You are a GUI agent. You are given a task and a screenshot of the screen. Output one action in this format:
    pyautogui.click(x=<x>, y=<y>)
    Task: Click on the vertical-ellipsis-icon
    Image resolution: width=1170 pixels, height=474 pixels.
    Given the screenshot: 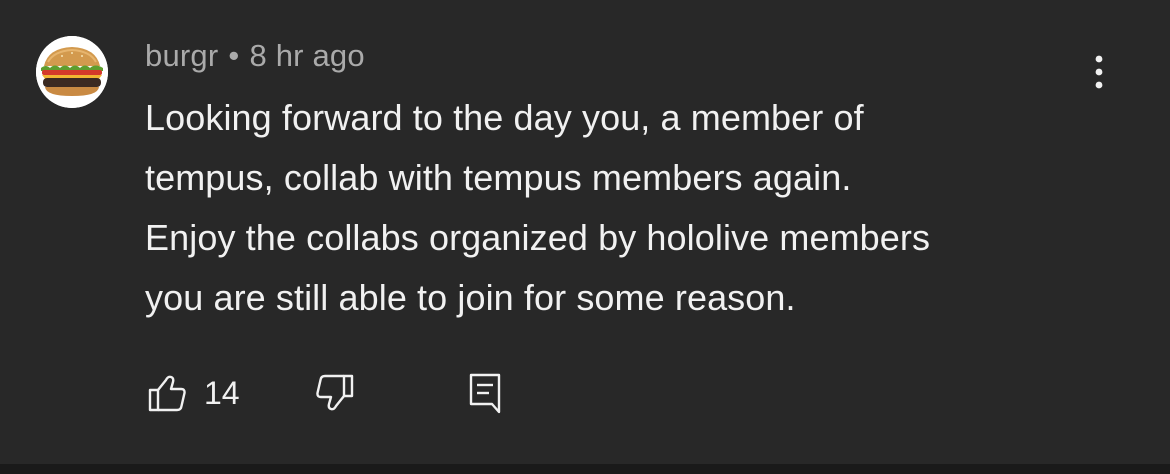 What is the action you would take?
    pyautogui.click(x=1099, y=72)
    